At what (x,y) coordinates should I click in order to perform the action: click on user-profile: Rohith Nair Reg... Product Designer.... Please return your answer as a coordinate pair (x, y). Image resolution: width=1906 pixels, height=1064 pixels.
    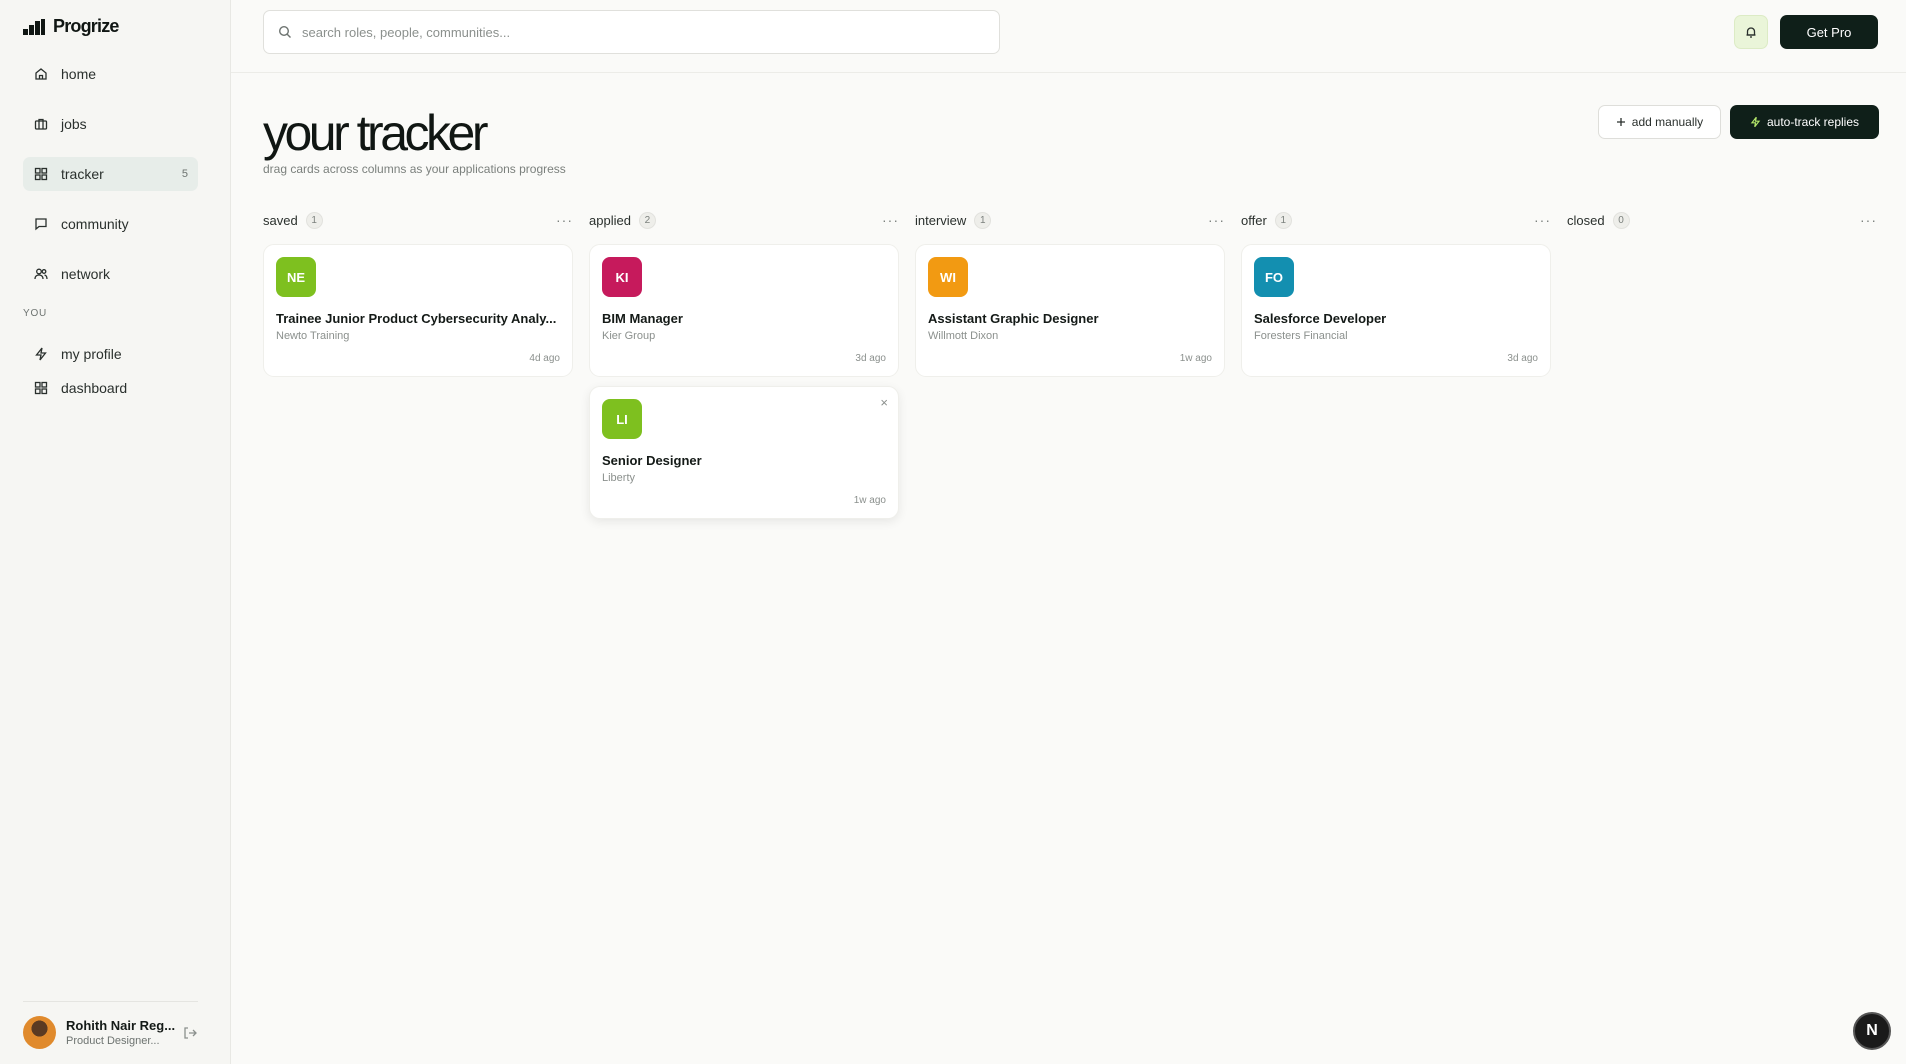
    Looking at the image, I should click on (110, 1025).